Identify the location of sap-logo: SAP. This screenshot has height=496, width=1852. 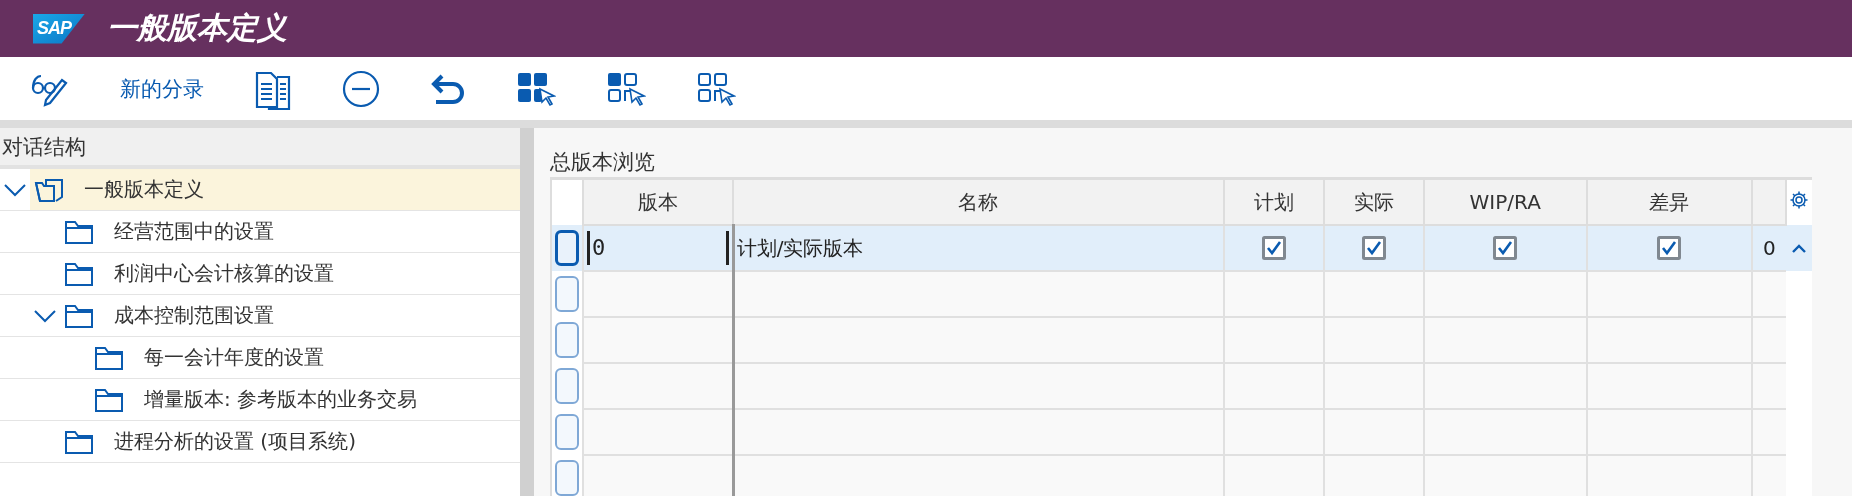
(59, 28).